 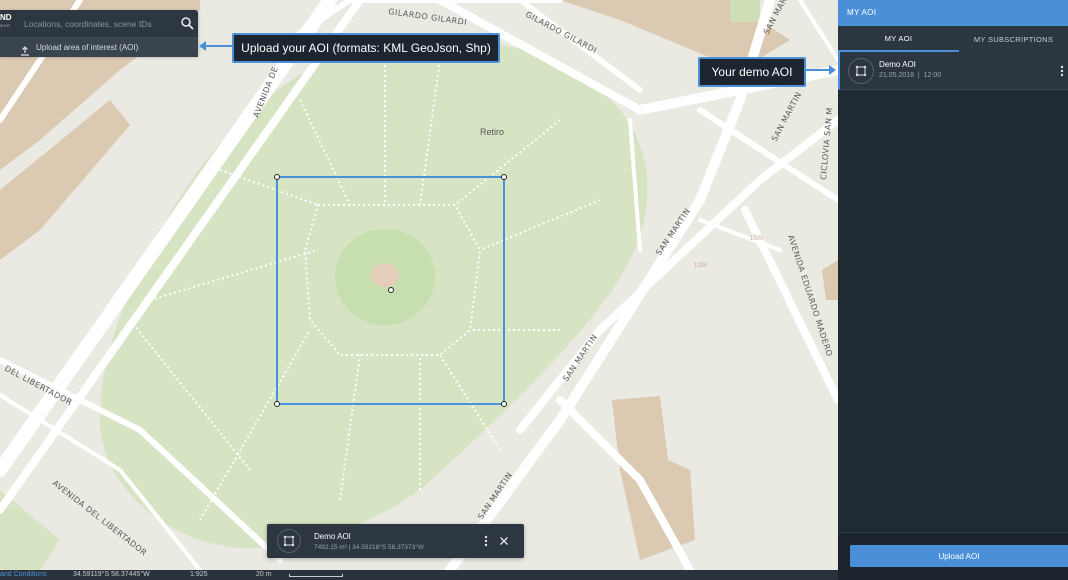 I want to click on search-icon, so click(x=187, y=23).